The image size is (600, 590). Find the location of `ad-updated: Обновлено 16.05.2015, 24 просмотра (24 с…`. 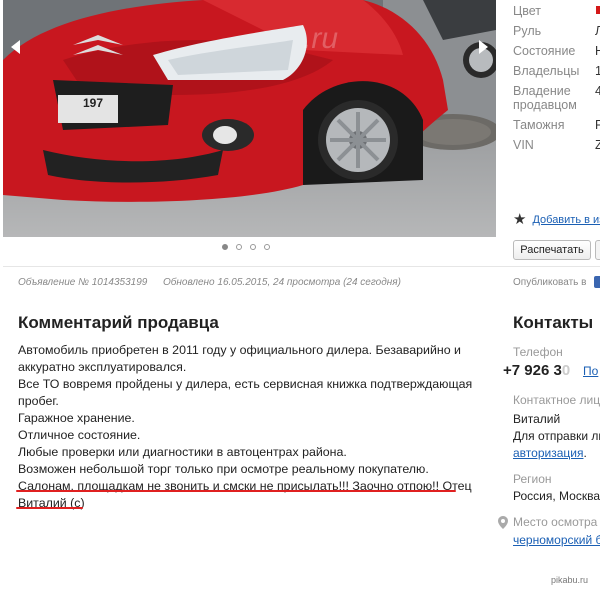

ad-updated: Обновлено 16.05.2015, 24 просмотра (24 с… is located at coordinates (282, 282).